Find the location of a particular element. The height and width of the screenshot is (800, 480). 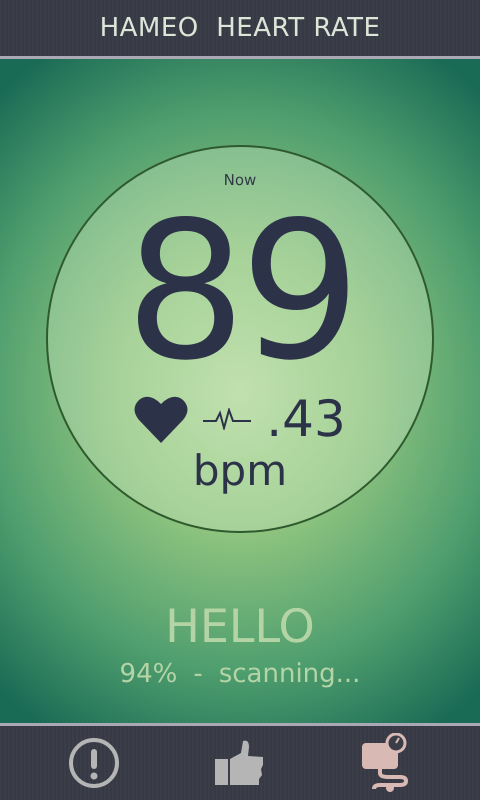

thumbs-up-icon is located at coordinates (239, 763).